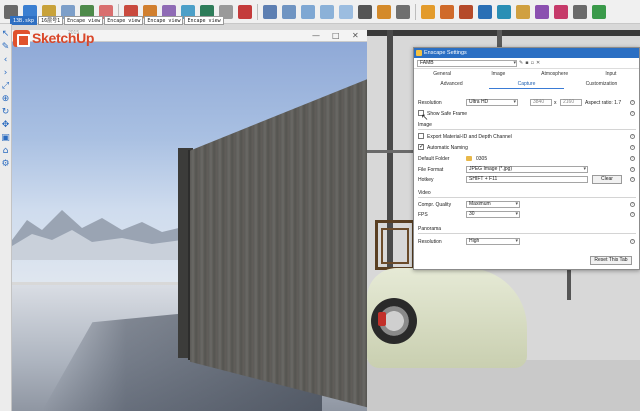 The image size is (640, 411). Describe the element at coordinates (5, 73) in the screenshot. I see `next-view-icon: ›` at that location.